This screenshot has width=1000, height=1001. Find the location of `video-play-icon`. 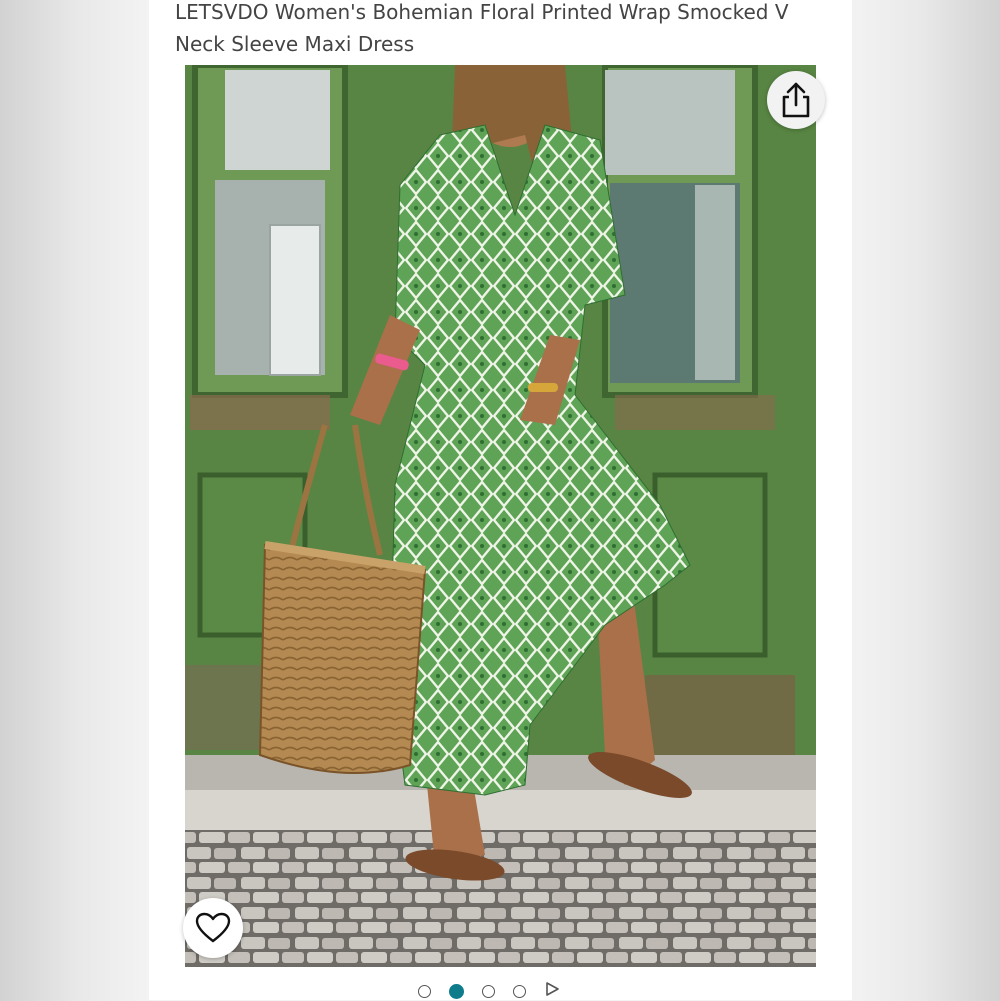

video-play-icon is located at coordinates (552, 991).